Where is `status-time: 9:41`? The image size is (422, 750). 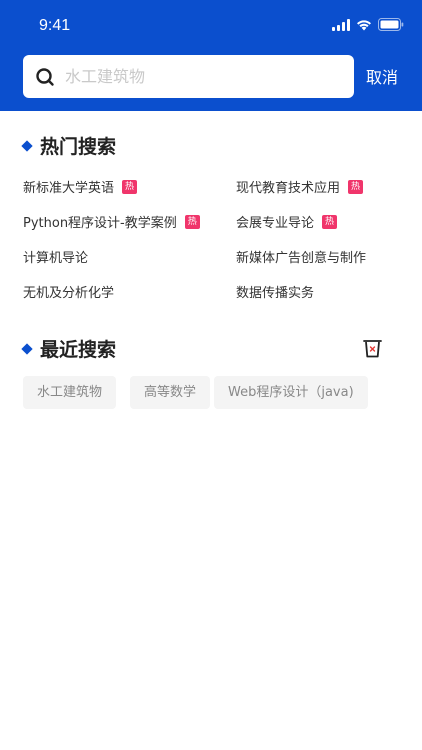
status-time: 9:41 is located at coordinates (55, 25).